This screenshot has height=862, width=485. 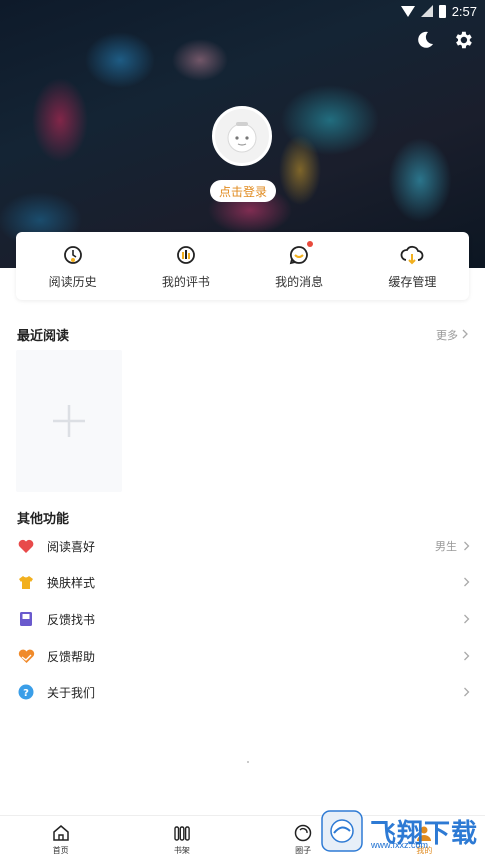 I want to click on menu-label: 反馈找书, so click(x=71, y=619).